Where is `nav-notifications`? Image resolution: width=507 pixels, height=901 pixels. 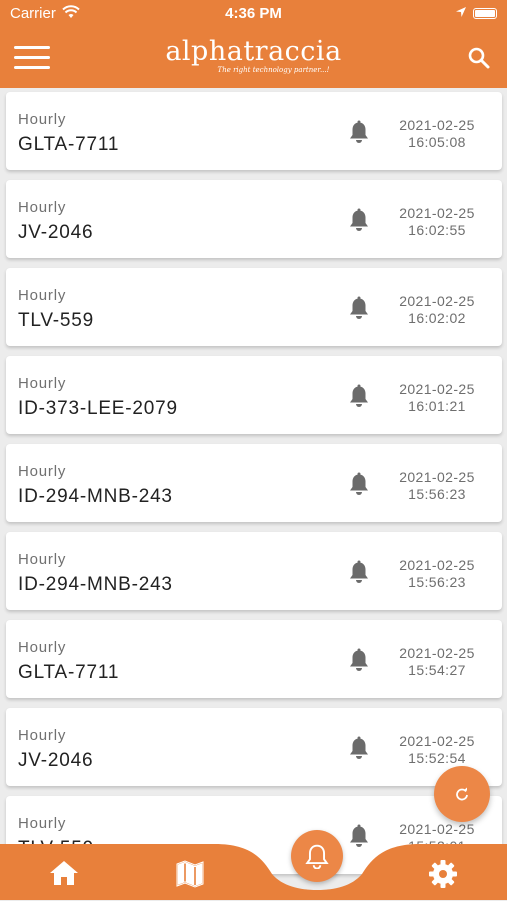
nav-notifications is located at coordinates (317, 856).